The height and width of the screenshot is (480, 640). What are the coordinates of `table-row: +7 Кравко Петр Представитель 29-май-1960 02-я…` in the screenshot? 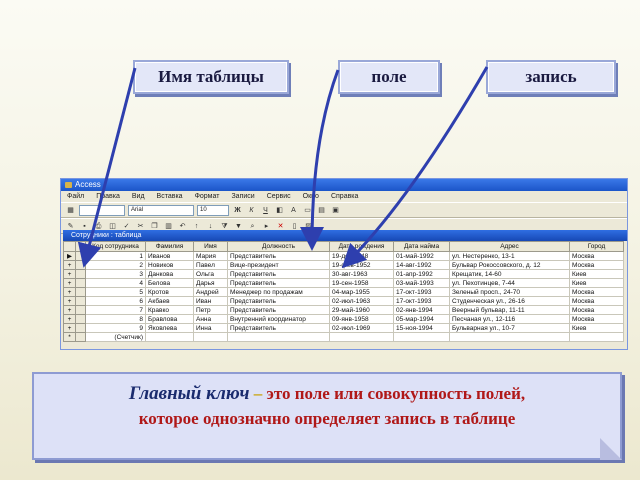 It's located at (343, 310).